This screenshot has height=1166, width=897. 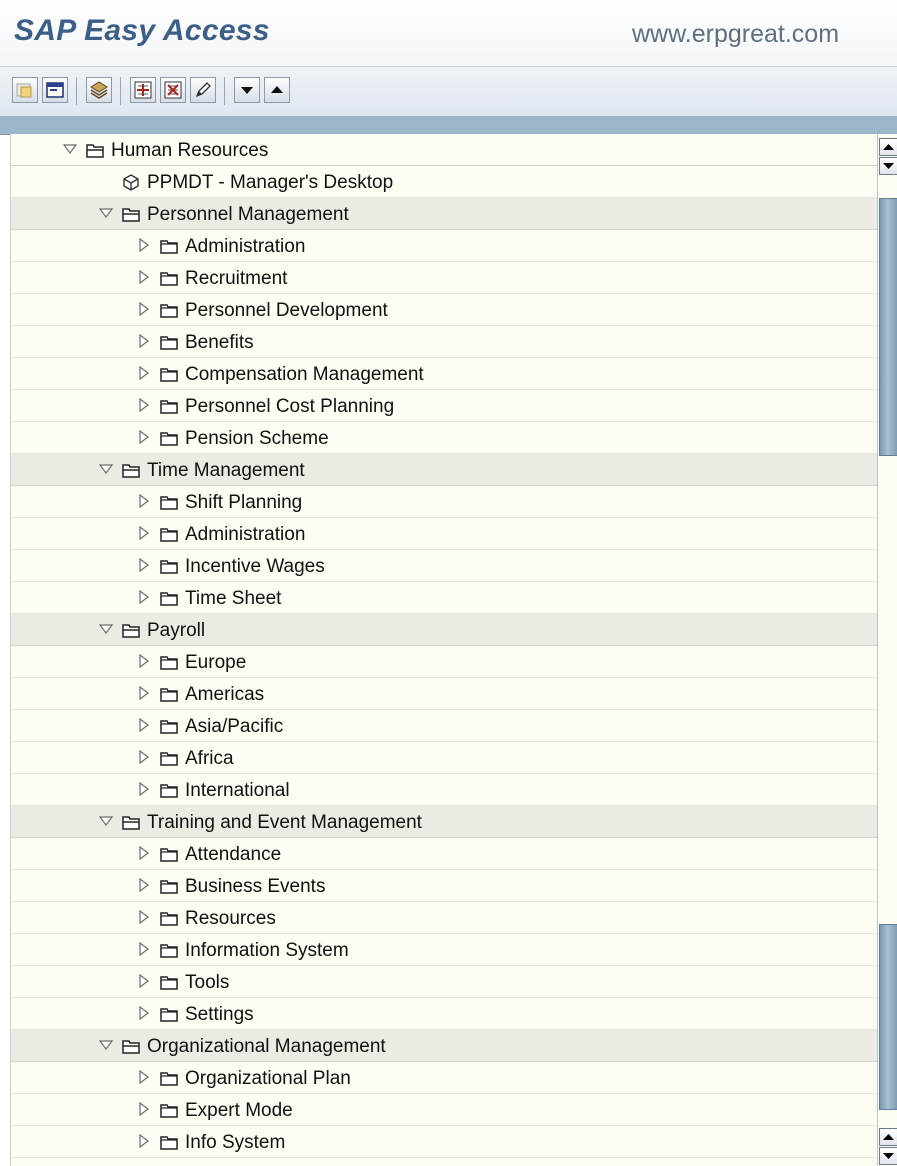 What do you see at coordinates (190, 150) in the screenshot?
I see `tree-node-label: Human Resources` at bounding box center [190, 150].